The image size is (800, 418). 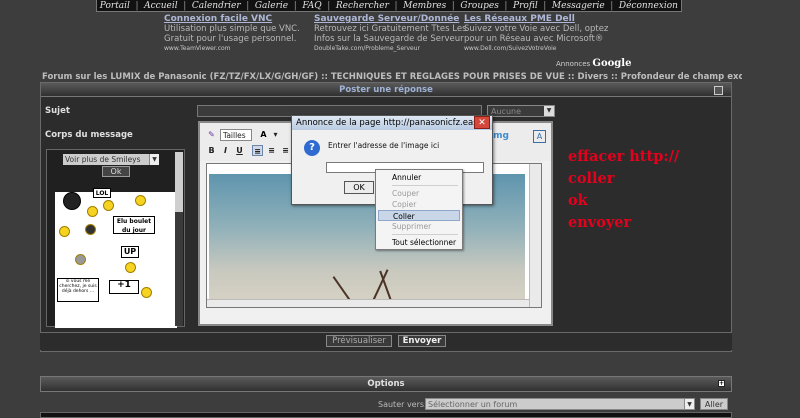 I want to click on bold-button: B, so click(x=211, y=150).